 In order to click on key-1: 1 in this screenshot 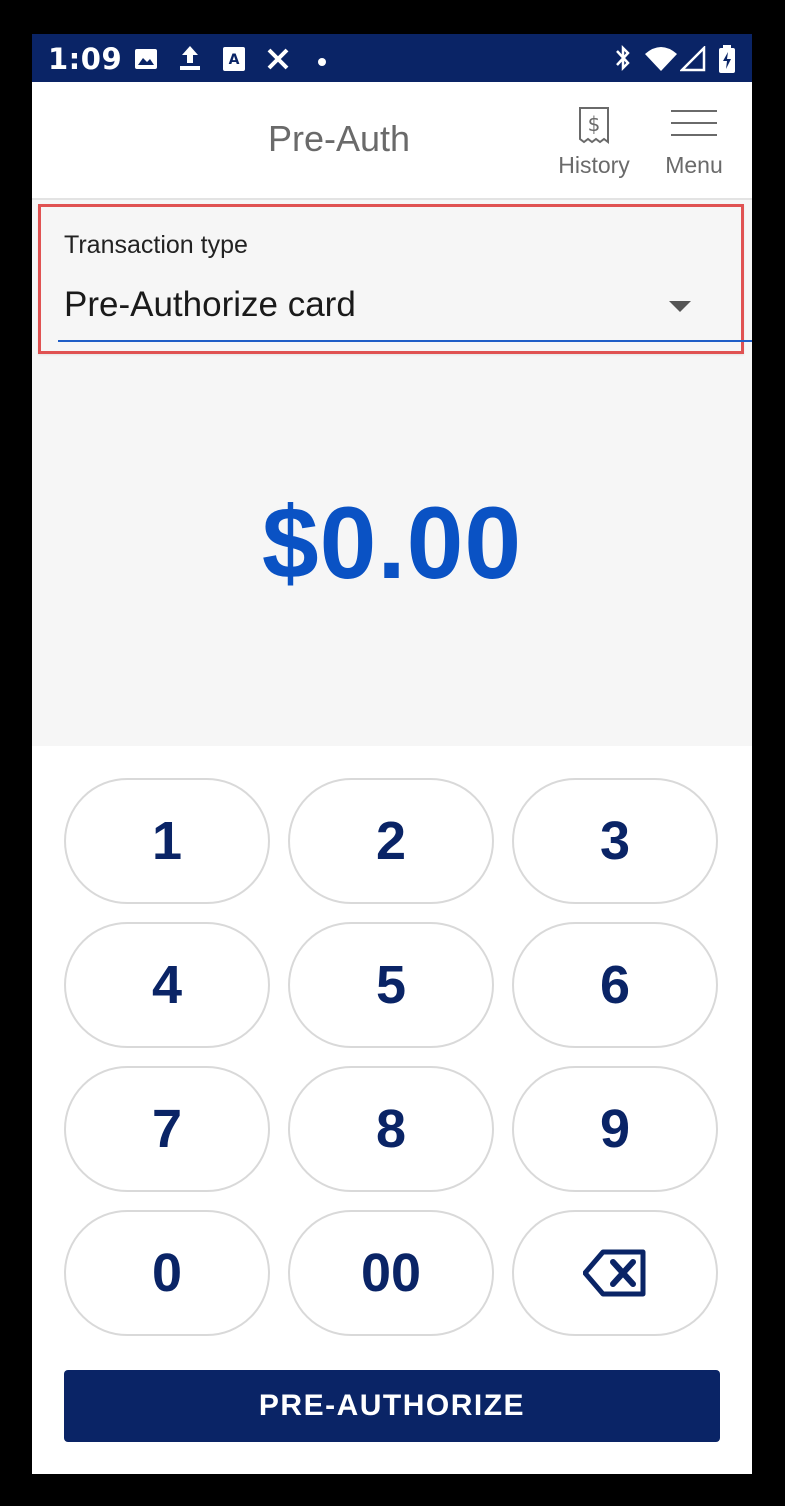, I will do `click(167, 841)`.